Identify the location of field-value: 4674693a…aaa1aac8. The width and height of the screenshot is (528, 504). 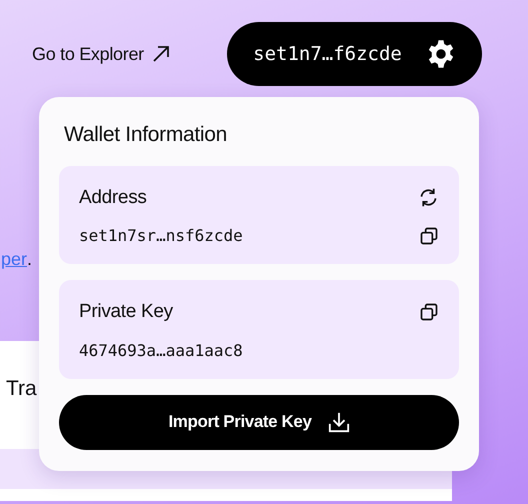
(161, 351).